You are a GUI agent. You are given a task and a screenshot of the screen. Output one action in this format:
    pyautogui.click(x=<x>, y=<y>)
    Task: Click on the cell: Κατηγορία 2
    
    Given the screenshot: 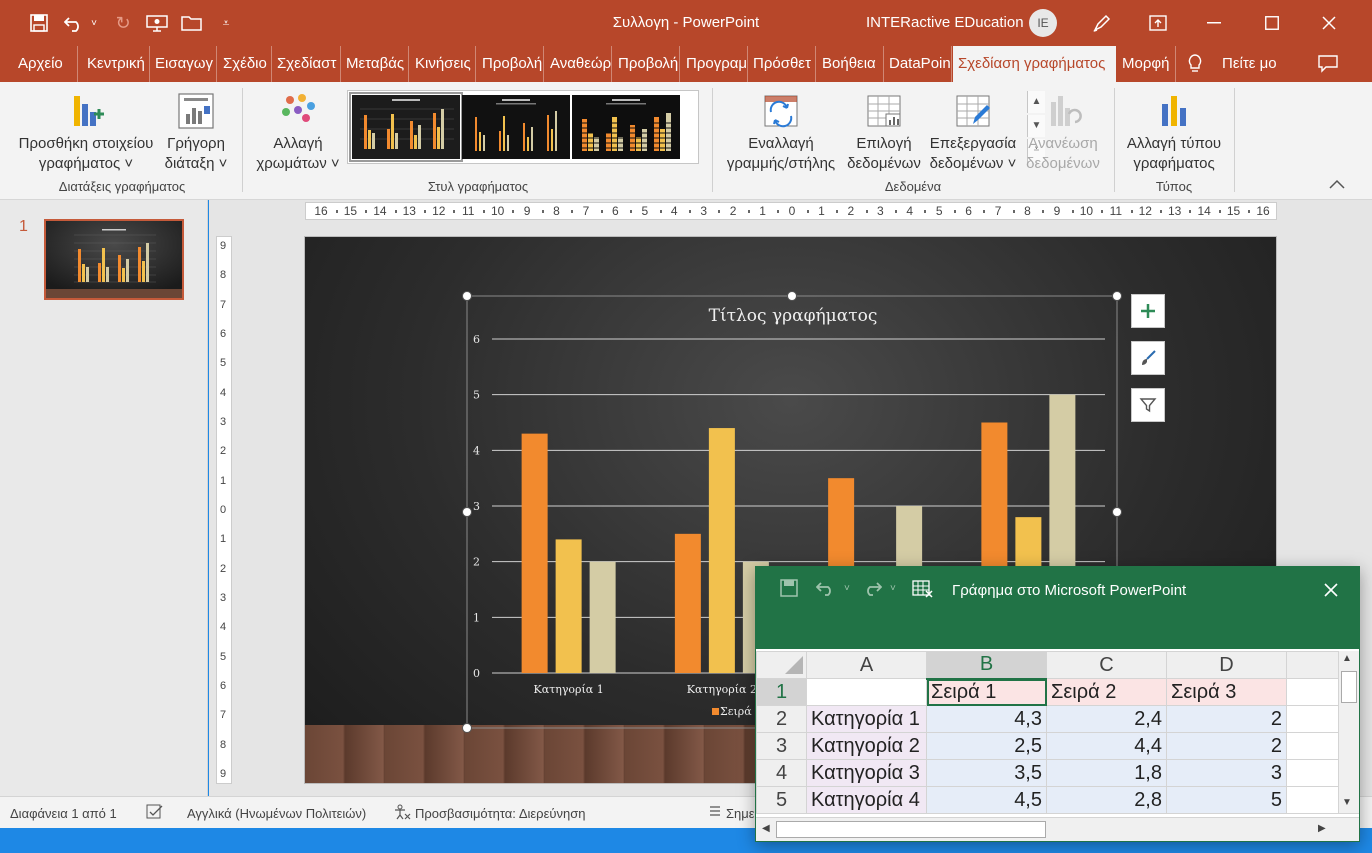 What is the action you would take?
    pyautogui.click(x=866, y=746)
    